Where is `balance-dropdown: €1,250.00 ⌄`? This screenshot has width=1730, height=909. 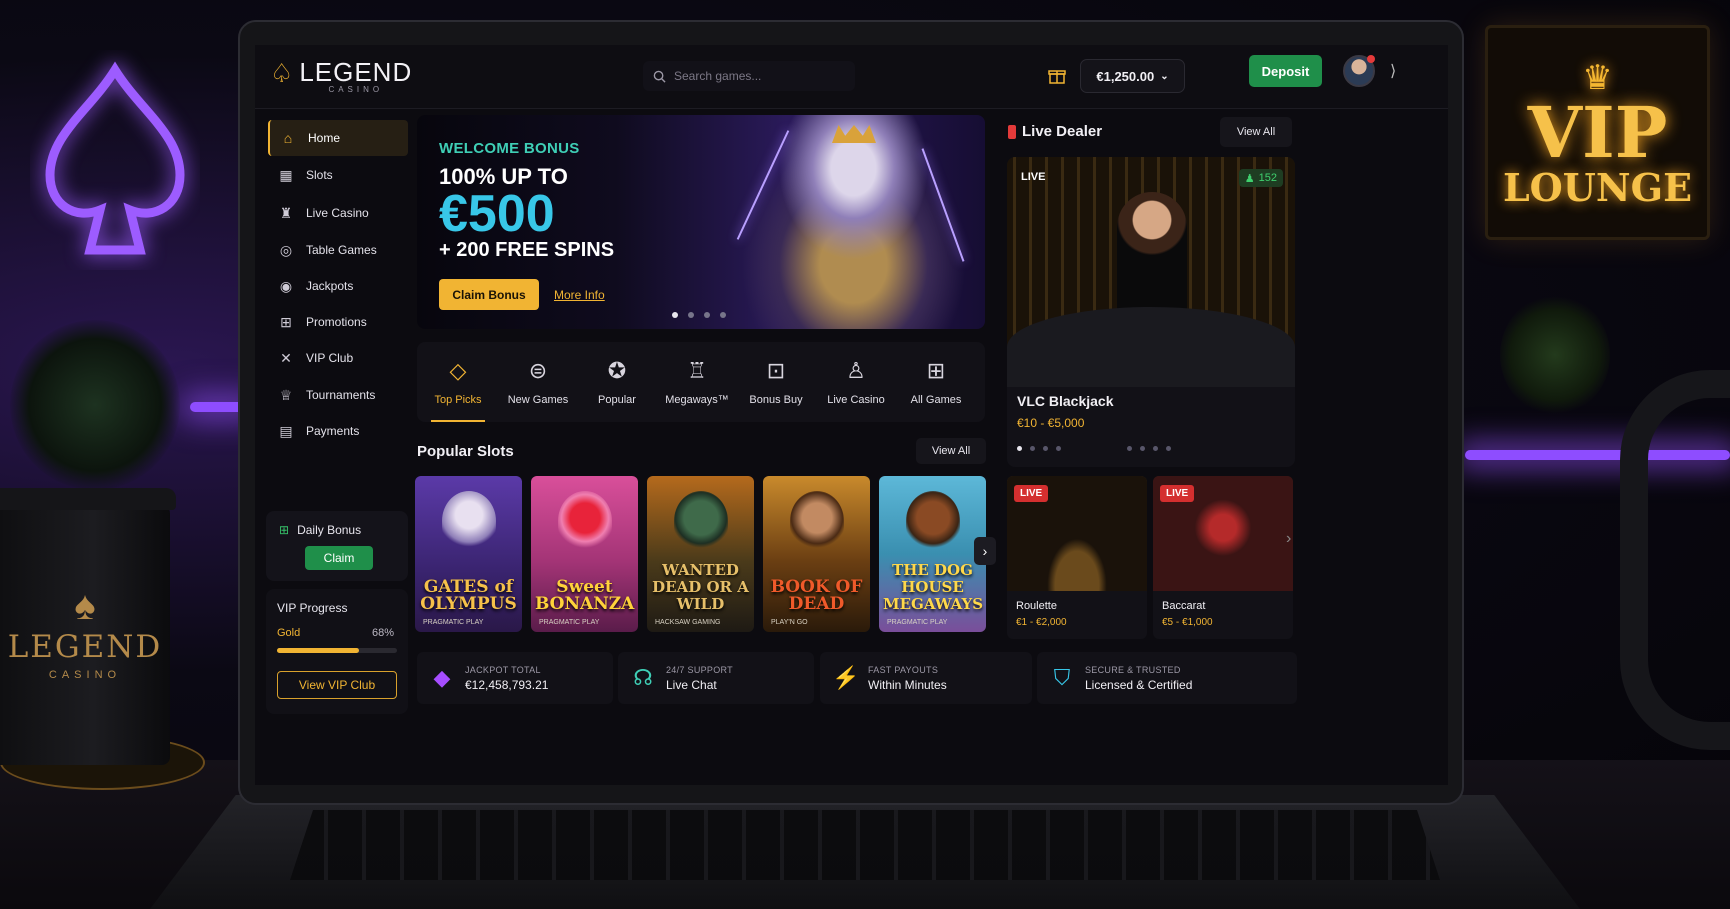 balance-dropdown: €1,250.00 ⌄ is located at coordinates (1132, 76).